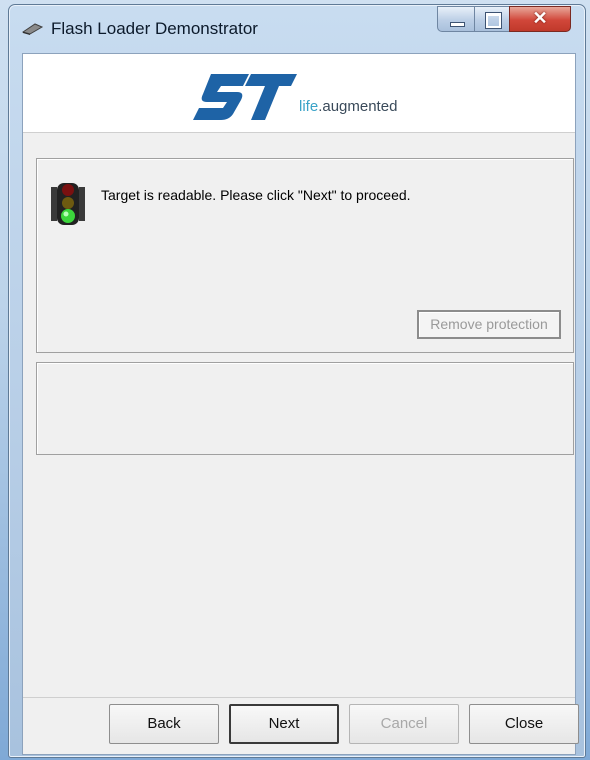 This screenshot has width=590, height=760. What do you see at coordinates (489, 324) in the screenshot?
I see `remove-protection-button: Remove protection` at bounding box center [489, 324].